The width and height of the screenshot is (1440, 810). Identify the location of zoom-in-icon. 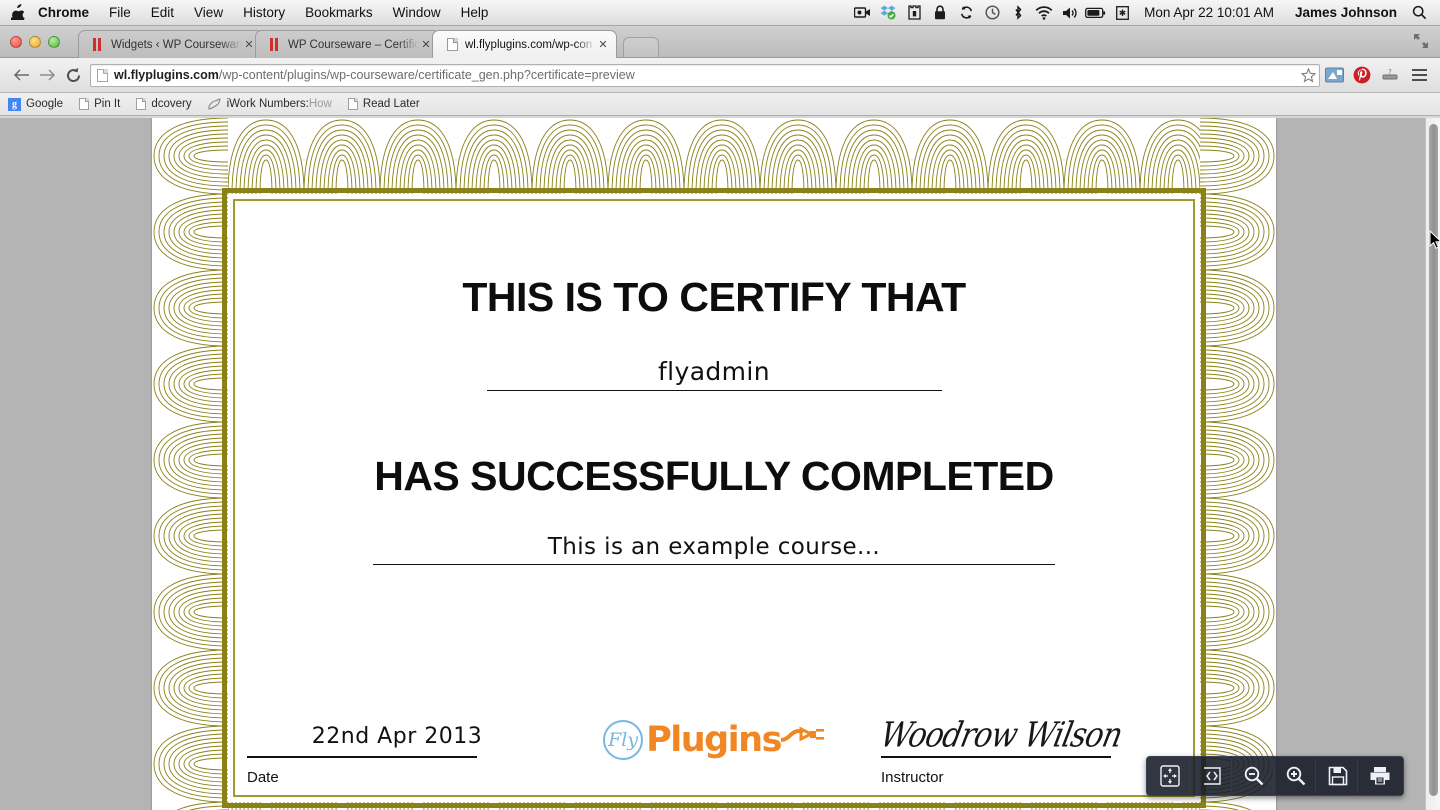
(1295, 776).